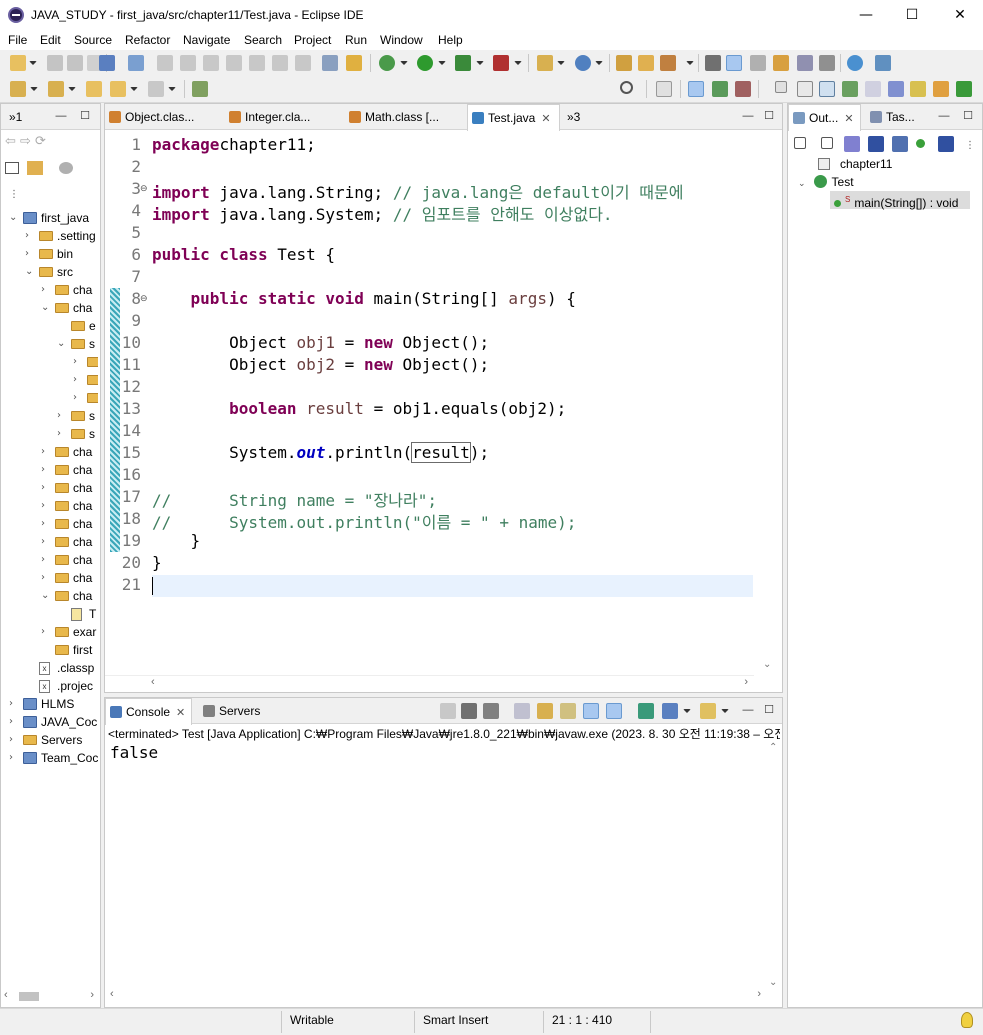  Describe the element at coordinates (690, 63) in the screenshot. I see `search-dropdown-icon` at that location.